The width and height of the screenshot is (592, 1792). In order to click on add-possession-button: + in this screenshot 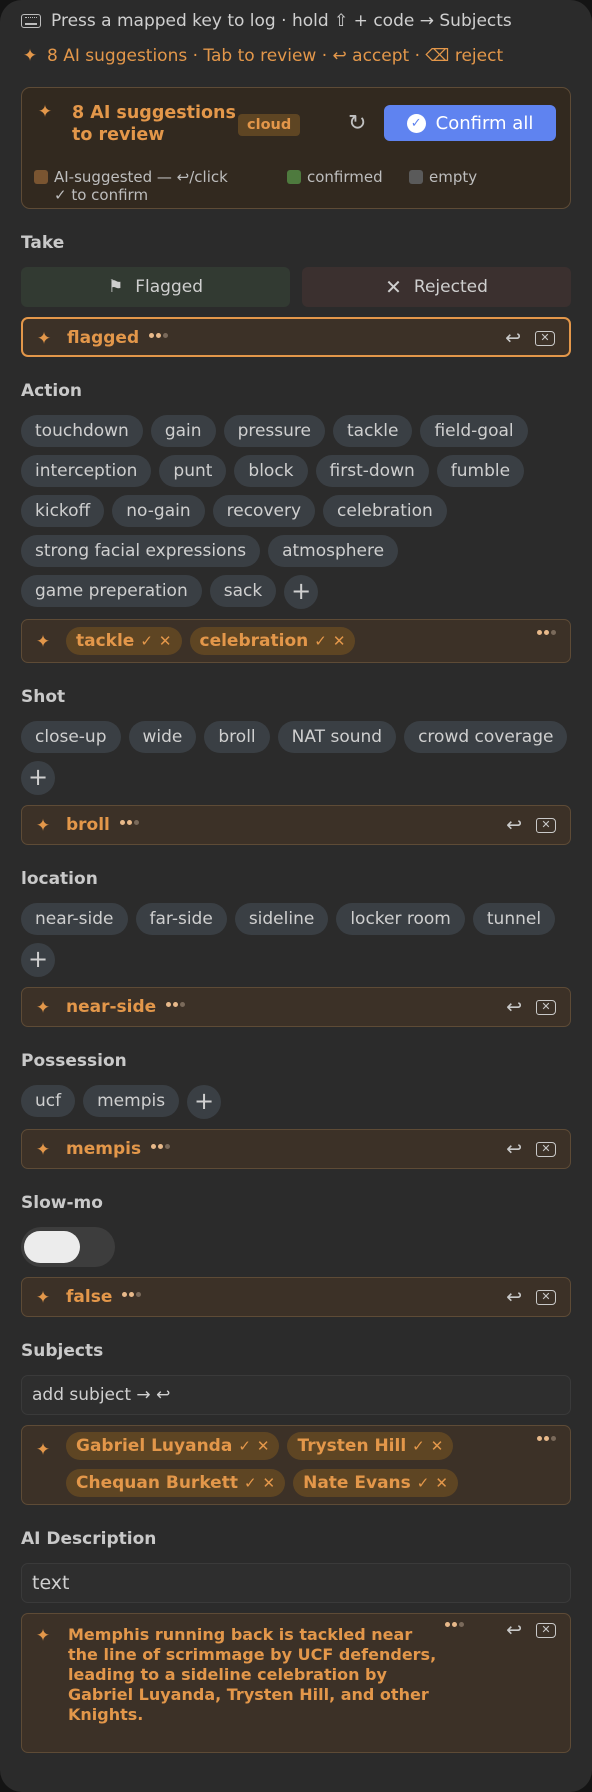, I will do `click(204, 1102)`.